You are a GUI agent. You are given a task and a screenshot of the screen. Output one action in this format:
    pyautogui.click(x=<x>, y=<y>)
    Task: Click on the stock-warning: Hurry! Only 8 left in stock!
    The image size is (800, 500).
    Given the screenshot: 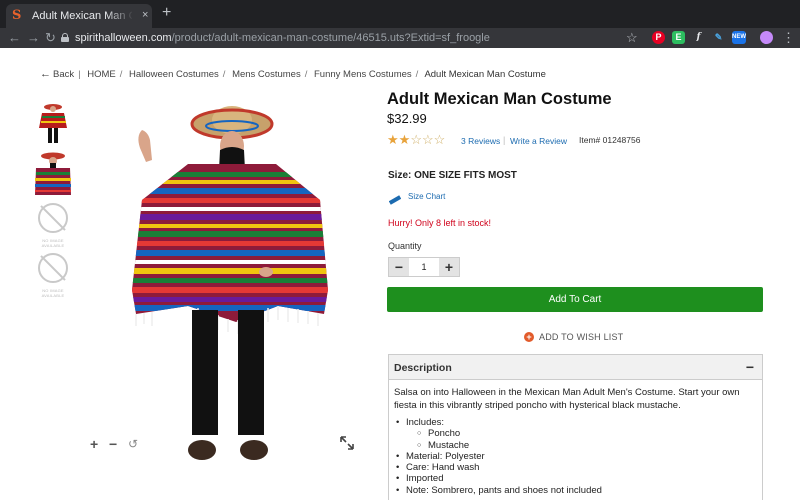 What is the action you would take?
    pyautogui.click(x=440, y=223)
    